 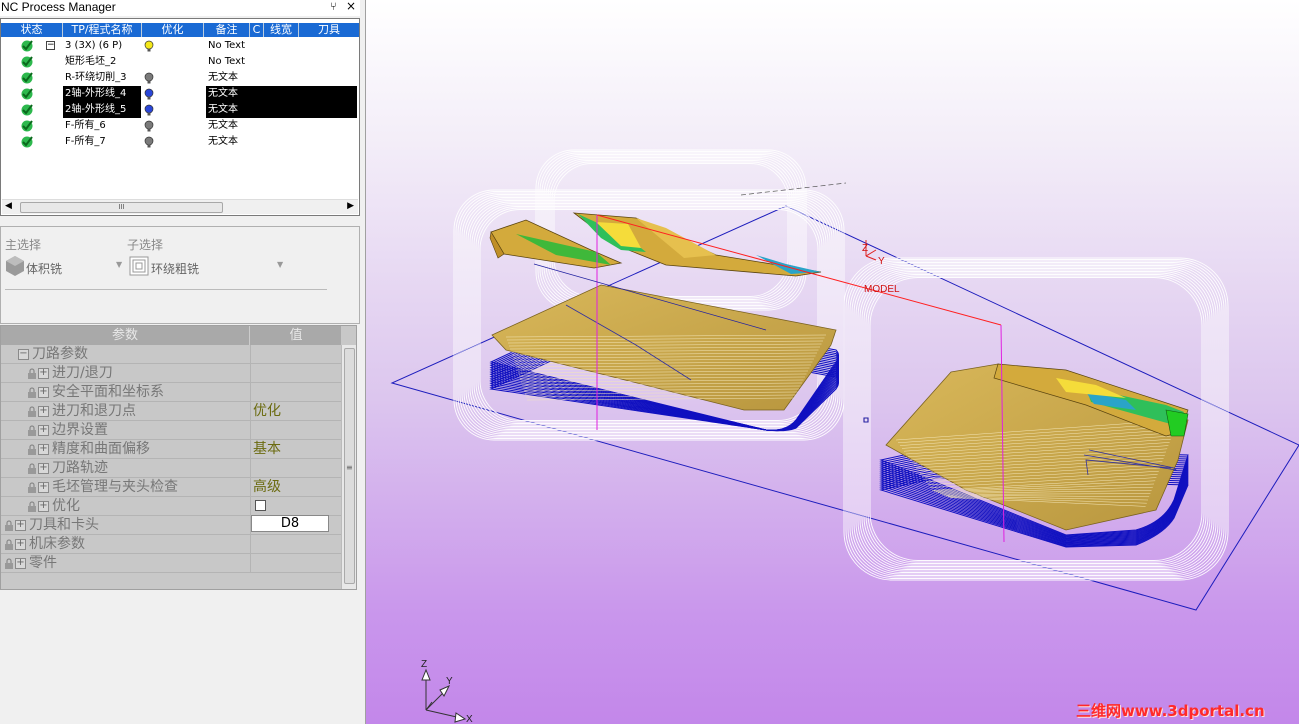 I want to click on pin-icon: ⑂, so click(x=333, y=7).